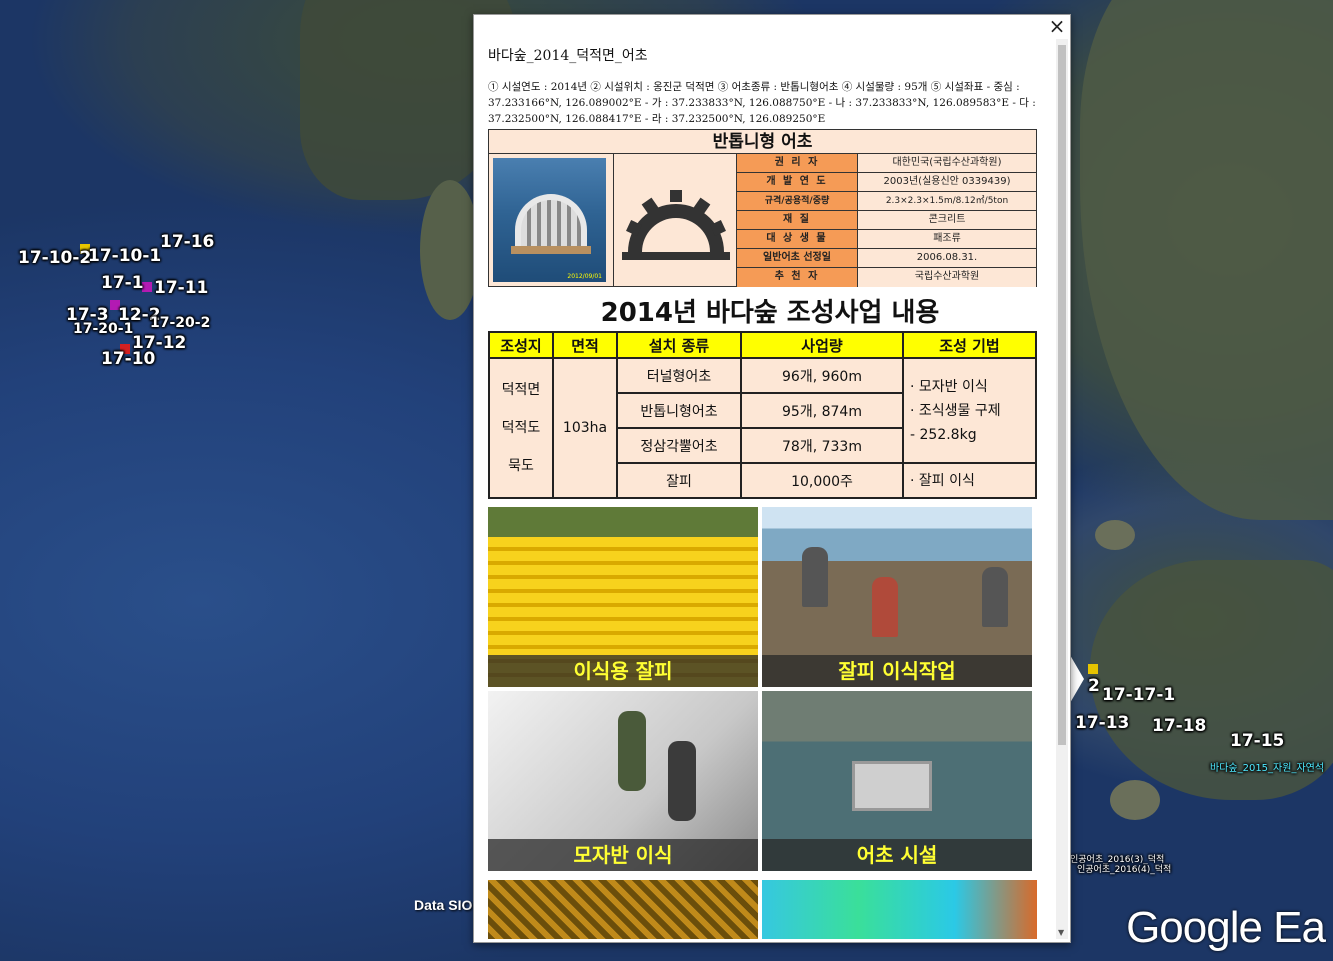  What do you see at coordinates (584, 276) in the screenshot?
I see `photo-date: 2012/09/01` at bounding box center [584, 276].